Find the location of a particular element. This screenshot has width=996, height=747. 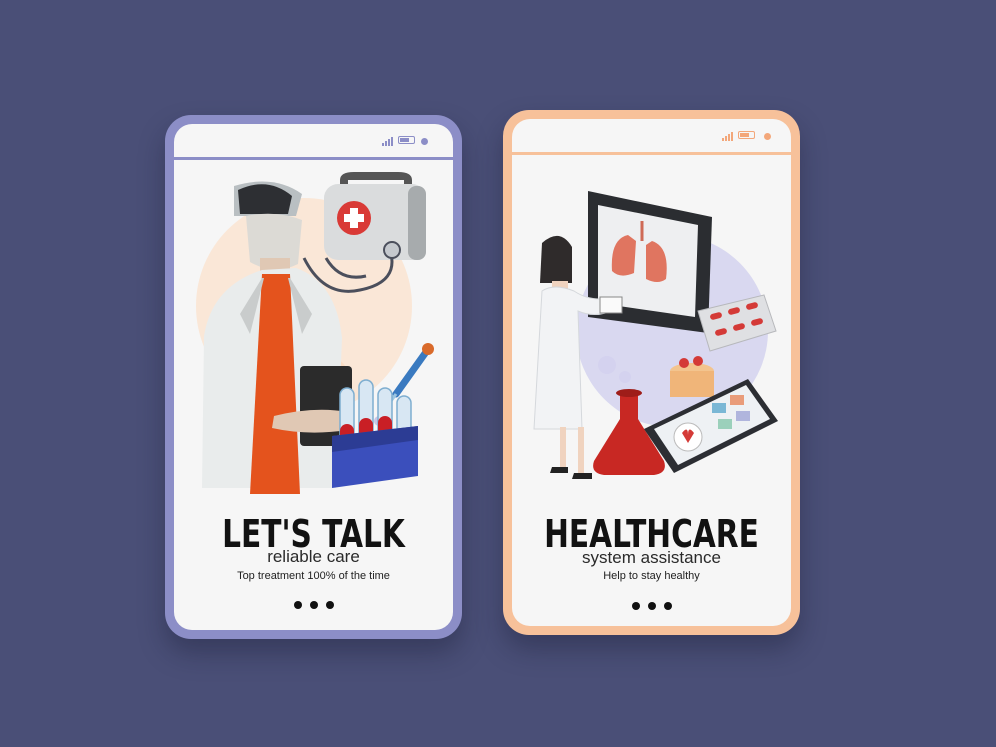

doctor-illustration is located at coordinates (315, 333).